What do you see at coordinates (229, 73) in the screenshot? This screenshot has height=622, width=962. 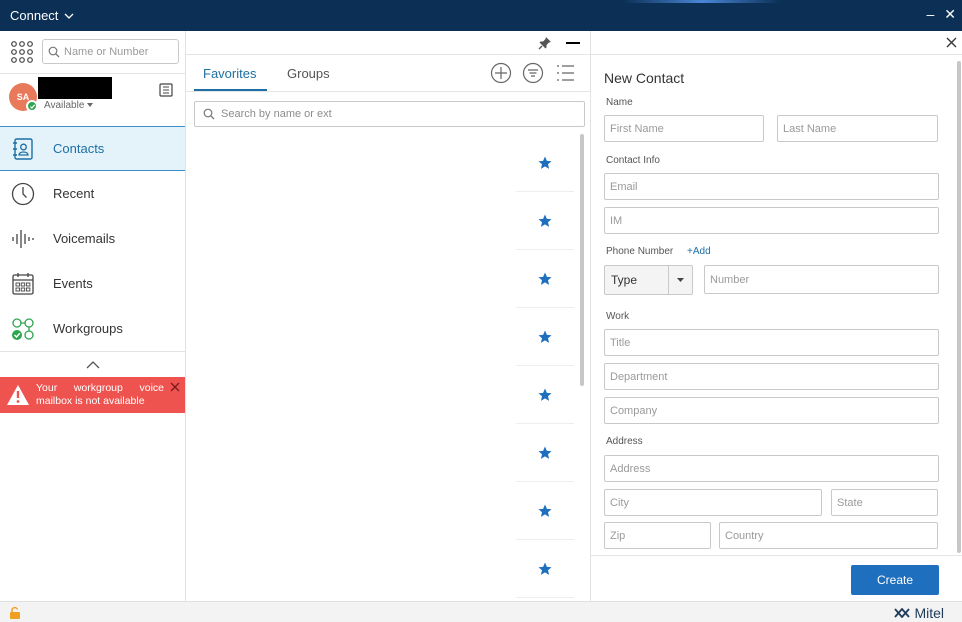 I see `tab-favorites: Favorites` at bounding box center [229, 73].